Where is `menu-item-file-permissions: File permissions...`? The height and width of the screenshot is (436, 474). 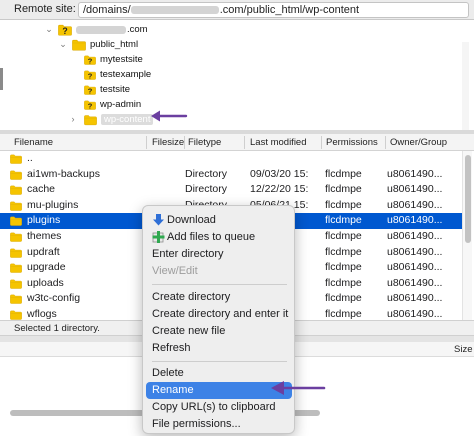
menu-item-file-permissions: File permissions... is located at coordinates (219, 424).